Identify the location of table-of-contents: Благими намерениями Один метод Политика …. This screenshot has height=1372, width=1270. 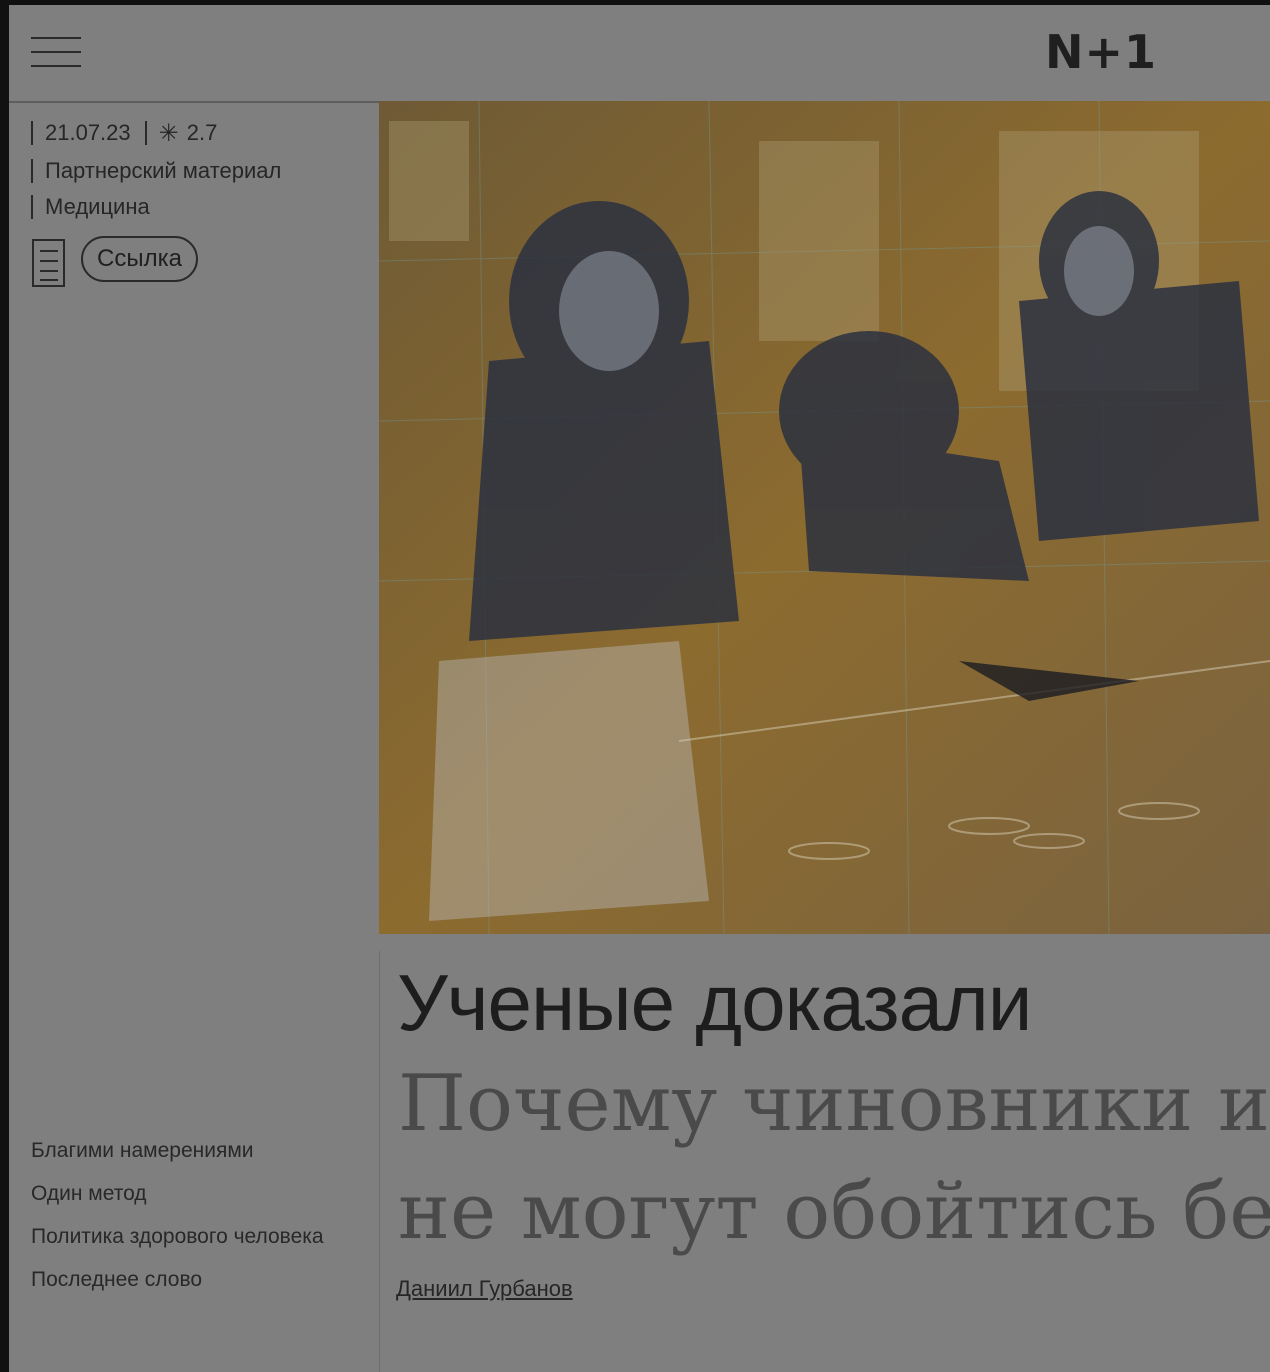
(181, 1222).